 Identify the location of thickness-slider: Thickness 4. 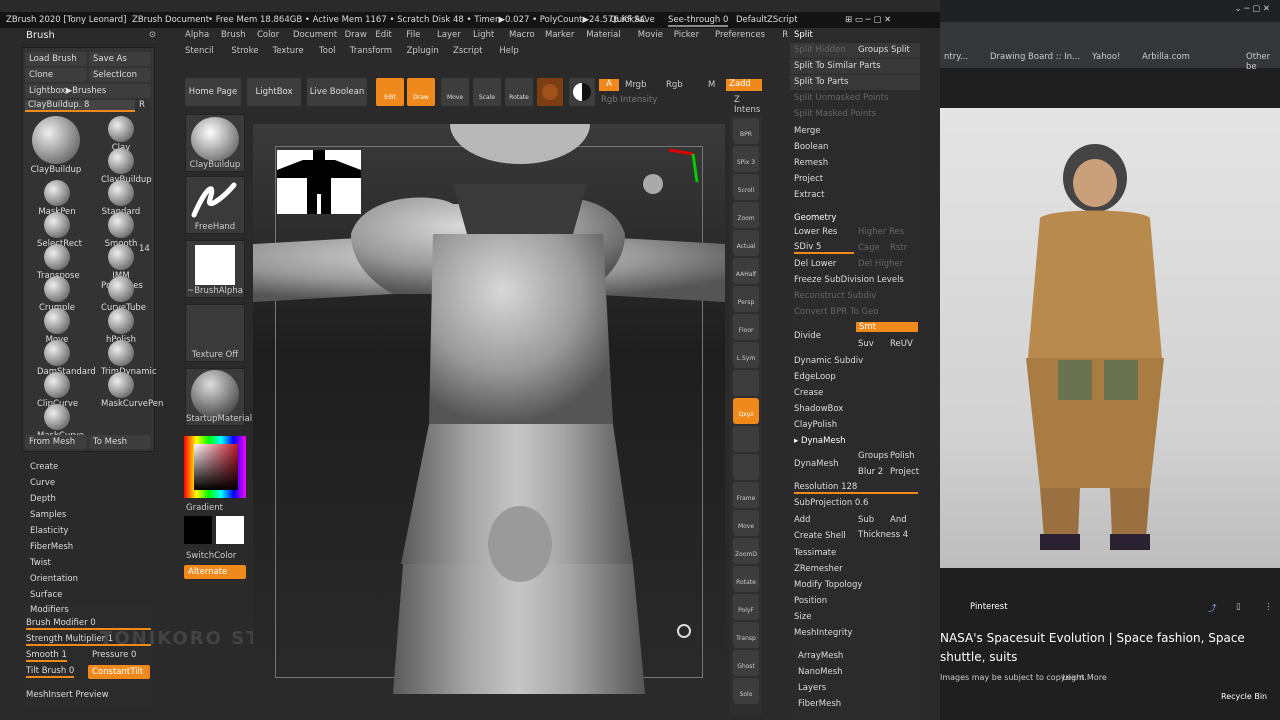
(883, 535).